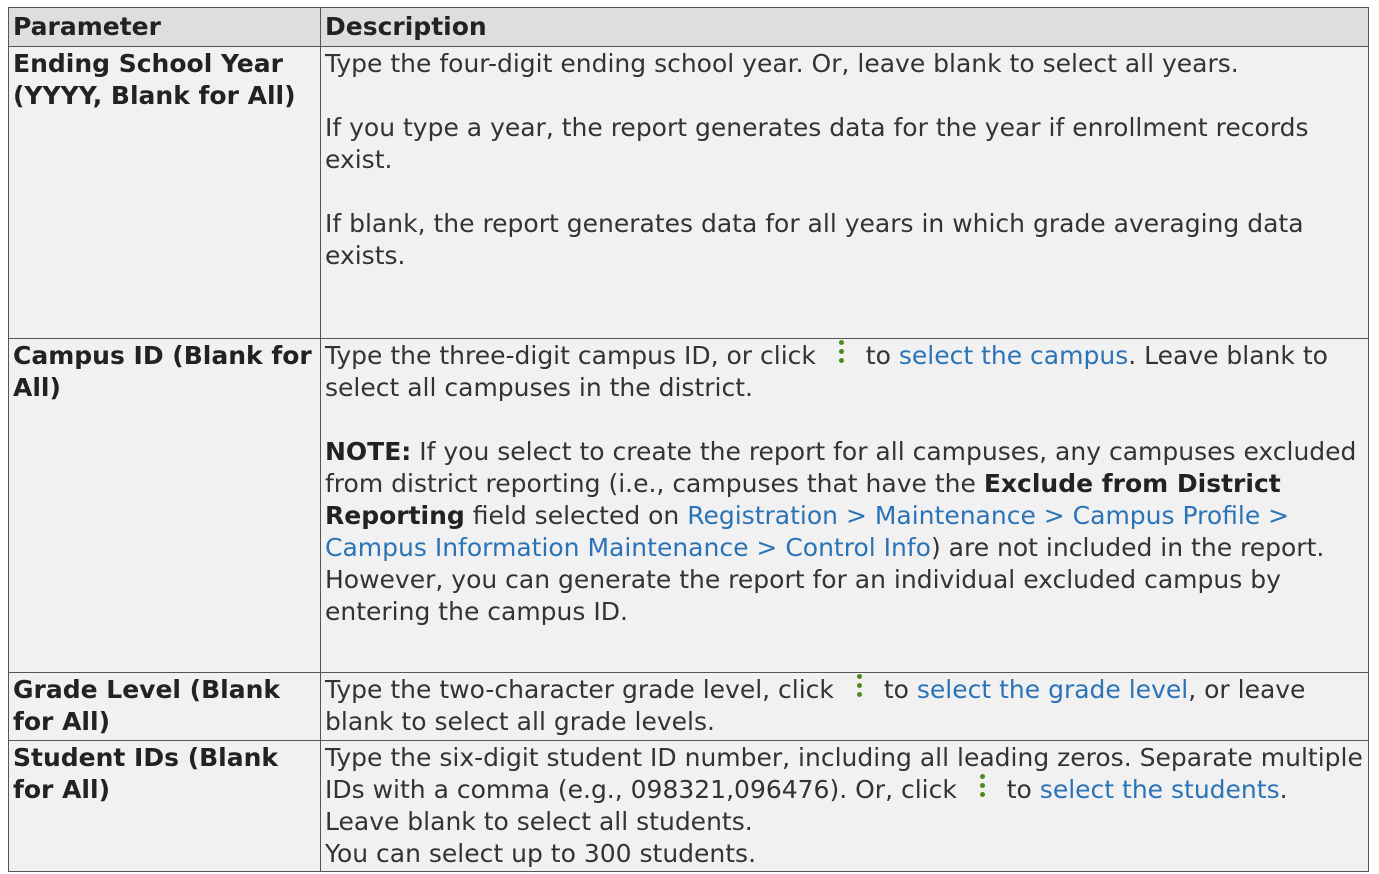 Image resolution: width=1379 pixels, height=874 pixels. I want to click on select-students-link: select the students, so click(1160, 789).